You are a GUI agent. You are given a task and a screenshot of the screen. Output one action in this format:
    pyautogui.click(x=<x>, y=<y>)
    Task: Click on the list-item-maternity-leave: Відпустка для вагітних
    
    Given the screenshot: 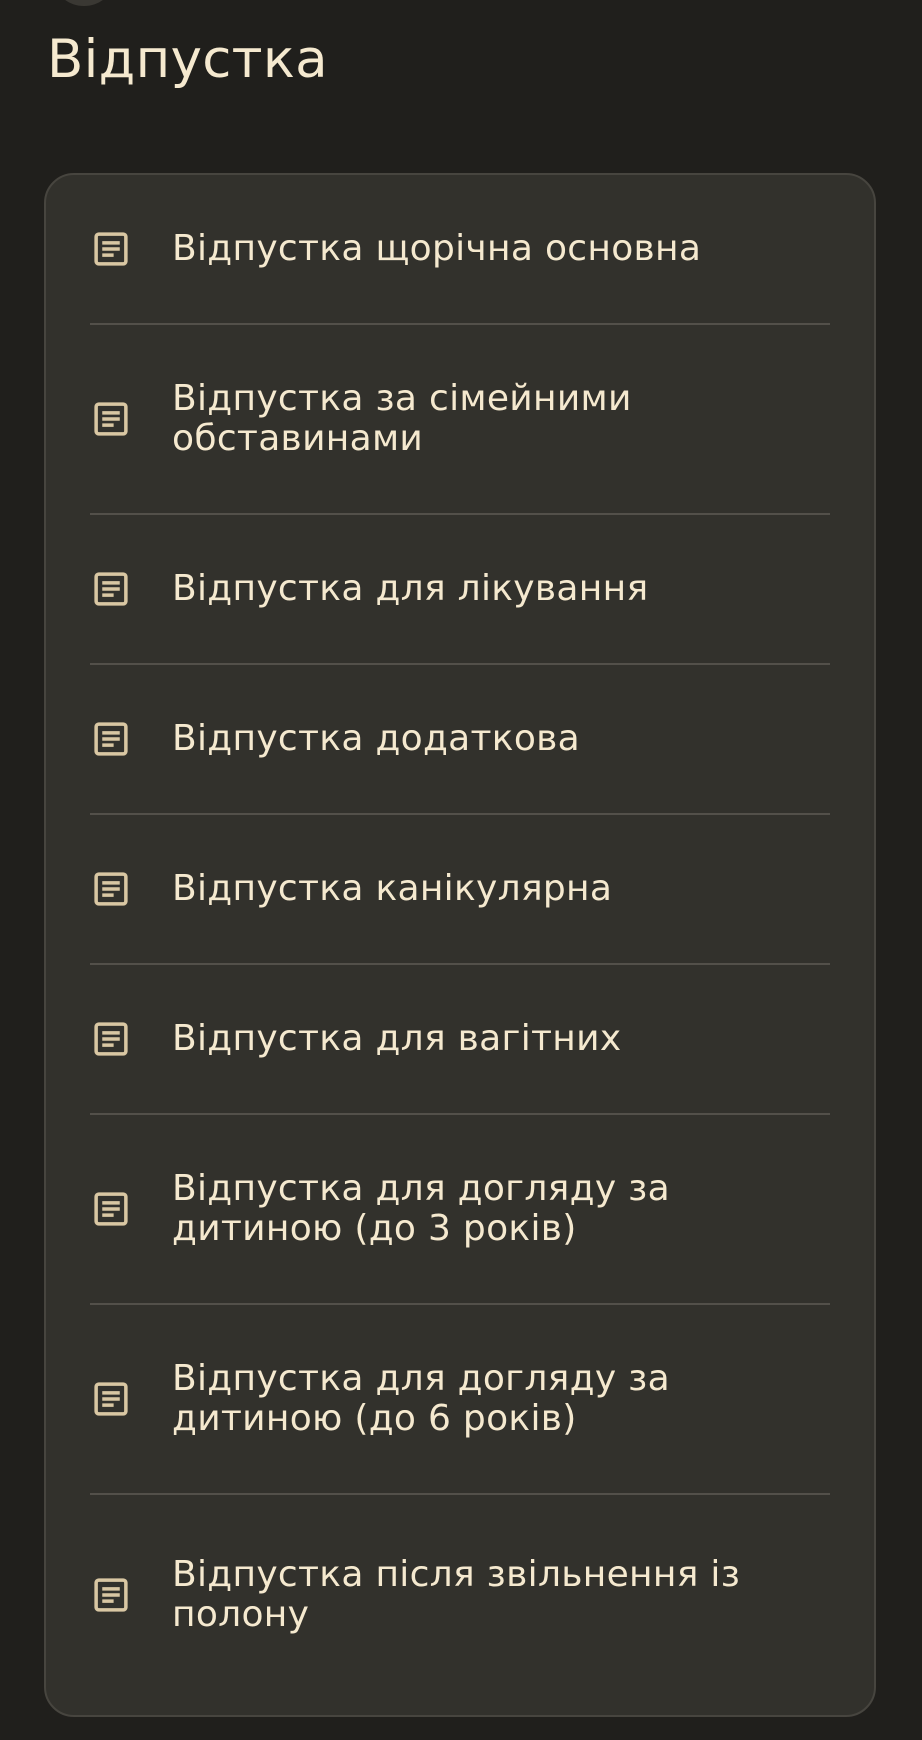 What is the action you would take?
    pyautogui.click(x=460, y=1040)
    